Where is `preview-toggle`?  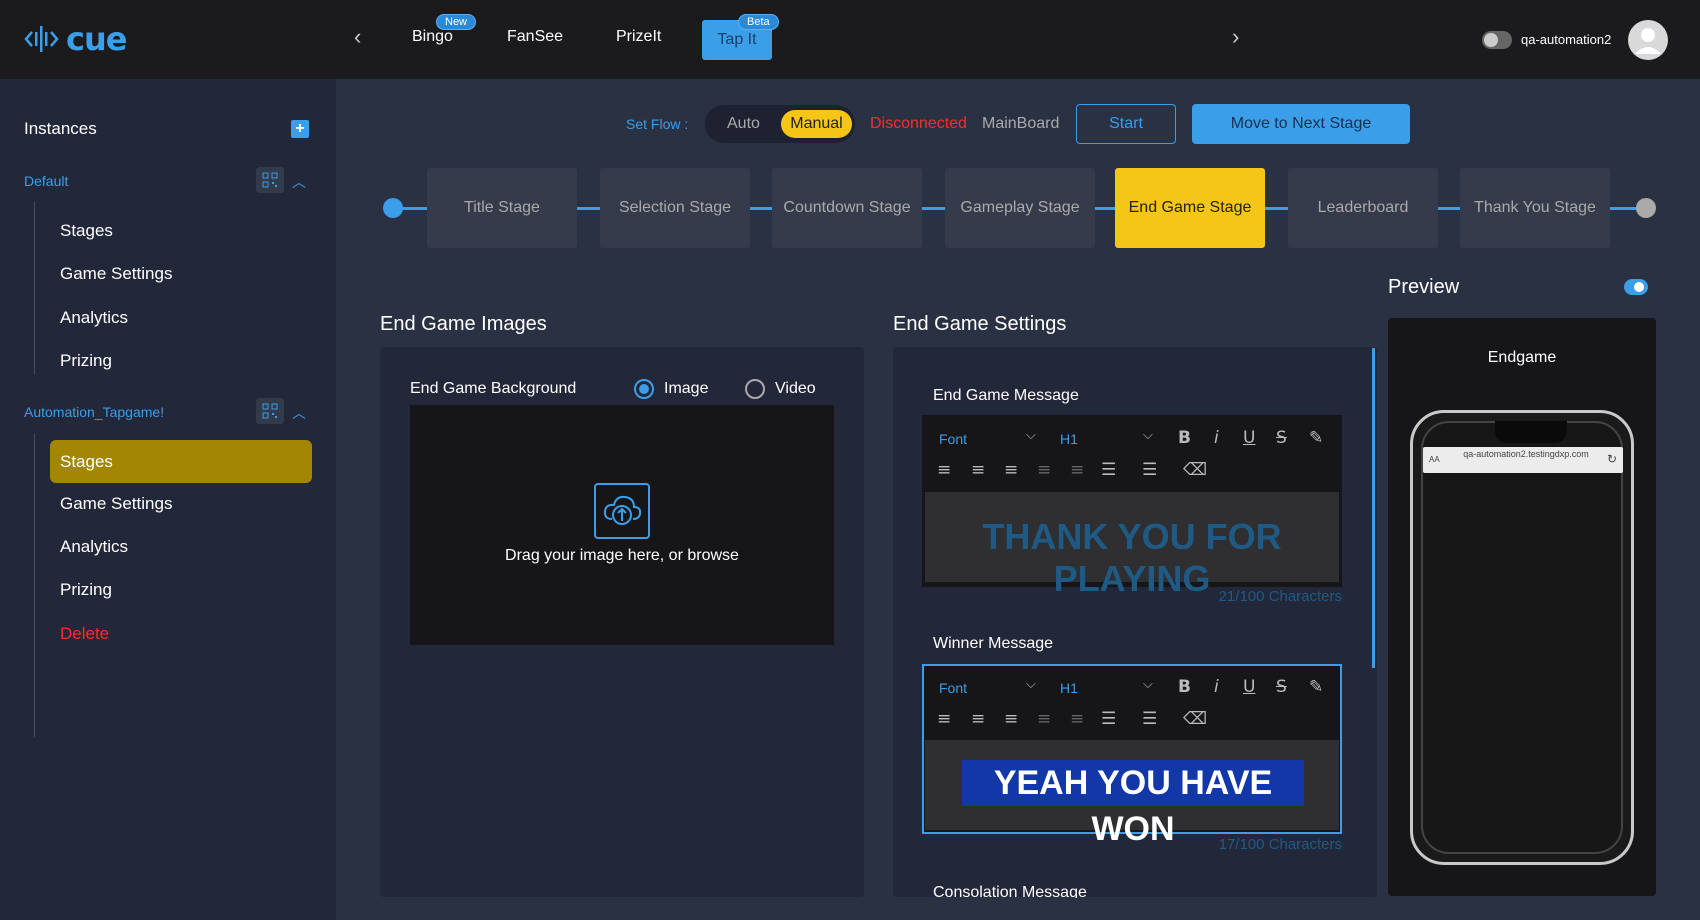 preview-toggle is located at coordinates (1636, 287).